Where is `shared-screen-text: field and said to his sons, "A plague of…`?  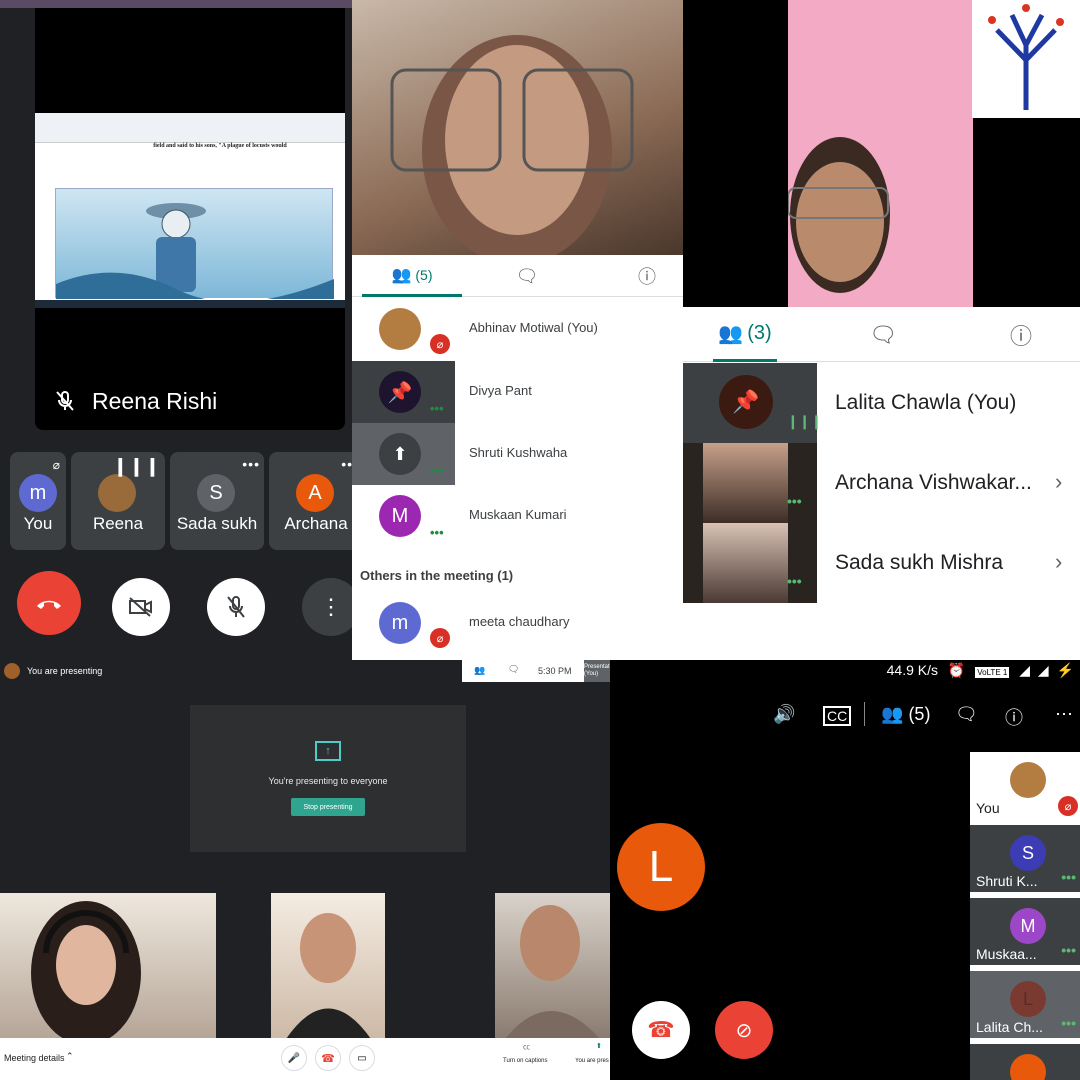
shared-screen-text: field and said to his sons, "A plague of… is located at coordinates (220, 146).